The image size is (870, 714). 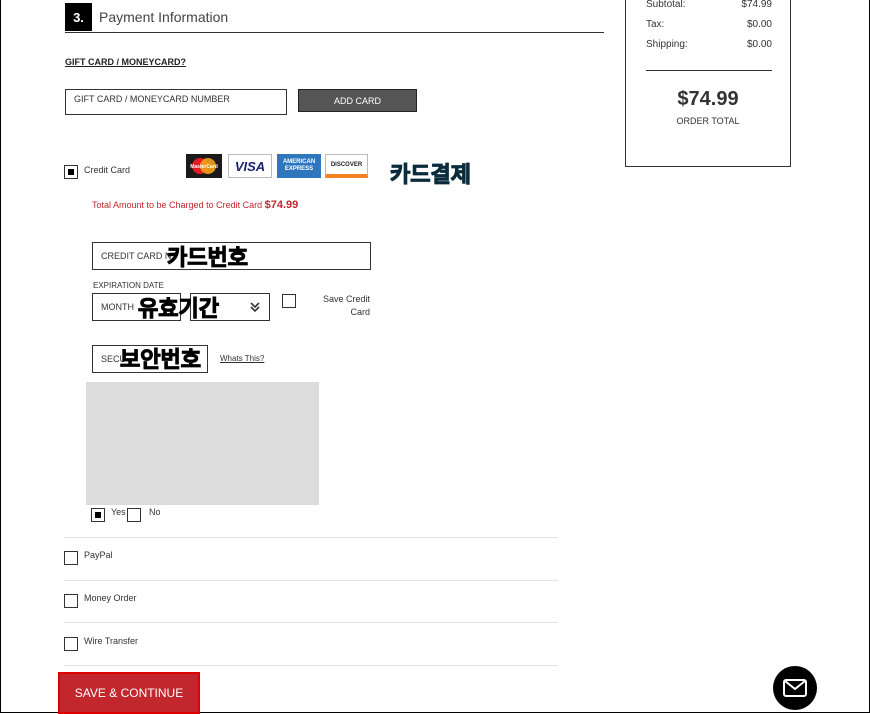 What do you see at coordinates (155, 512) in the screenshot?
I see `no-label: No` at bounding box center [155, 512].